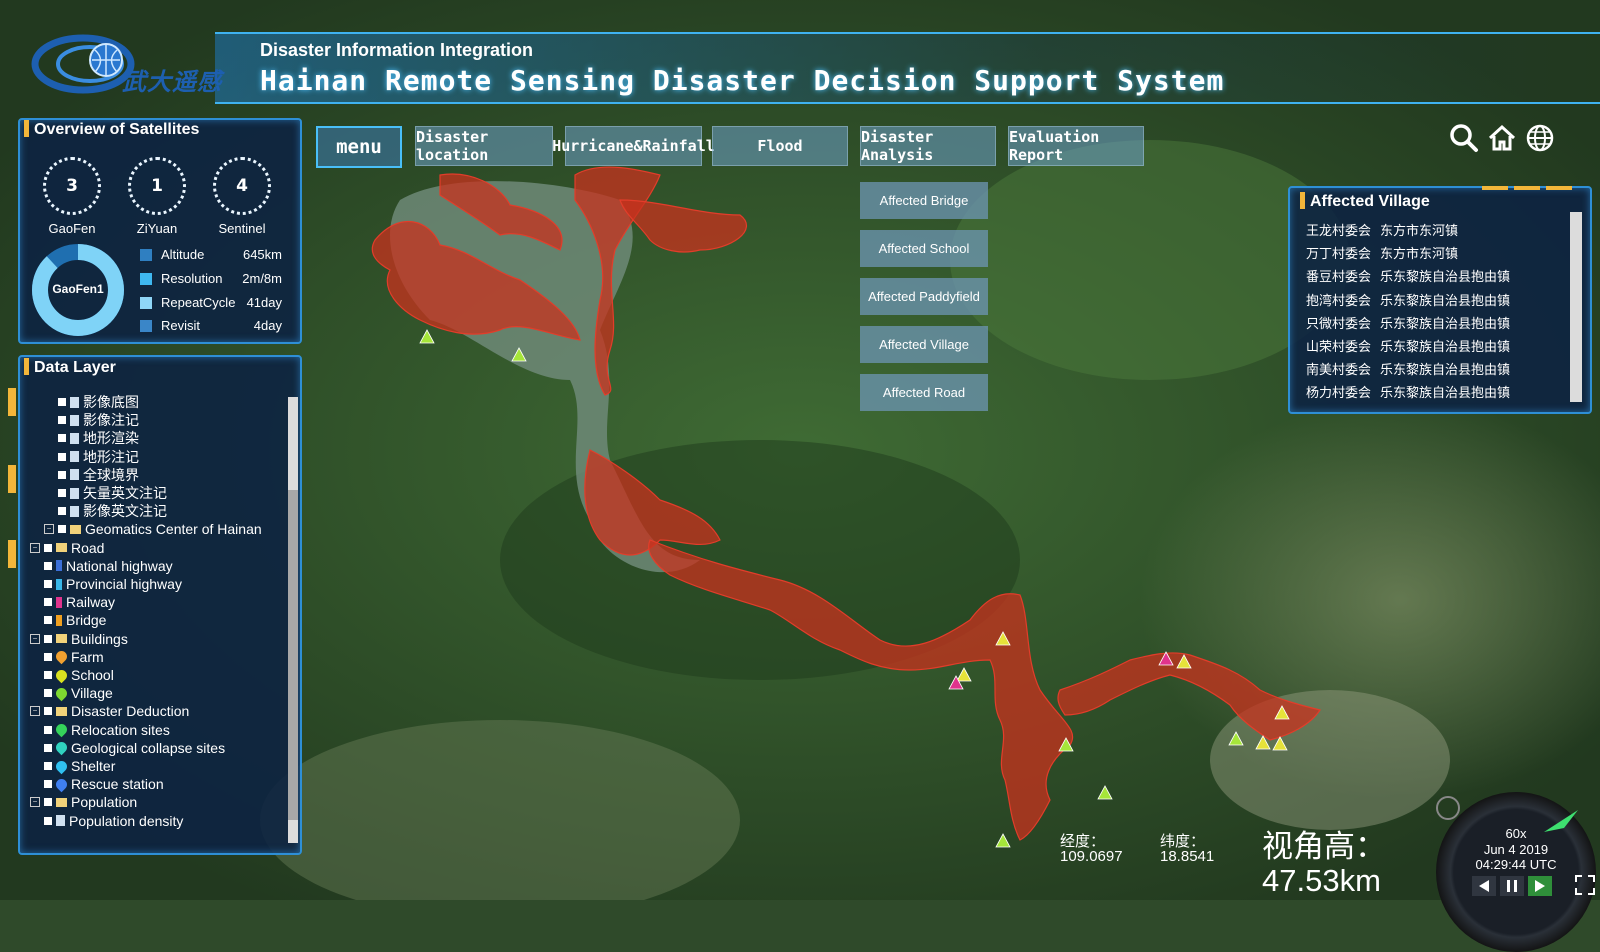 This screenshot has width=1600, height=952. Describe the element at coordinates (75, 620) in the screenshot. I see `layer-item: Bridge` at that location.